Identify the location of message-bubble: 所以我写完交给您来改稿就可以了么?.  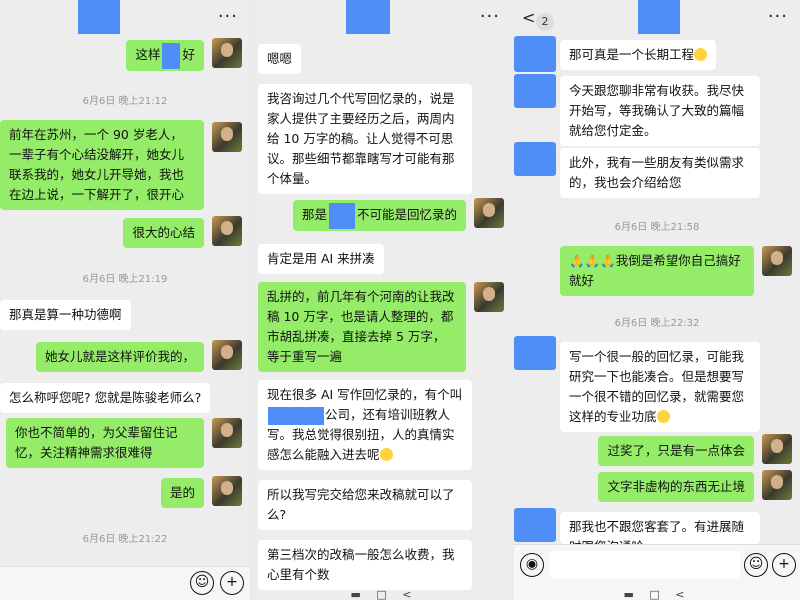
(365, 505).